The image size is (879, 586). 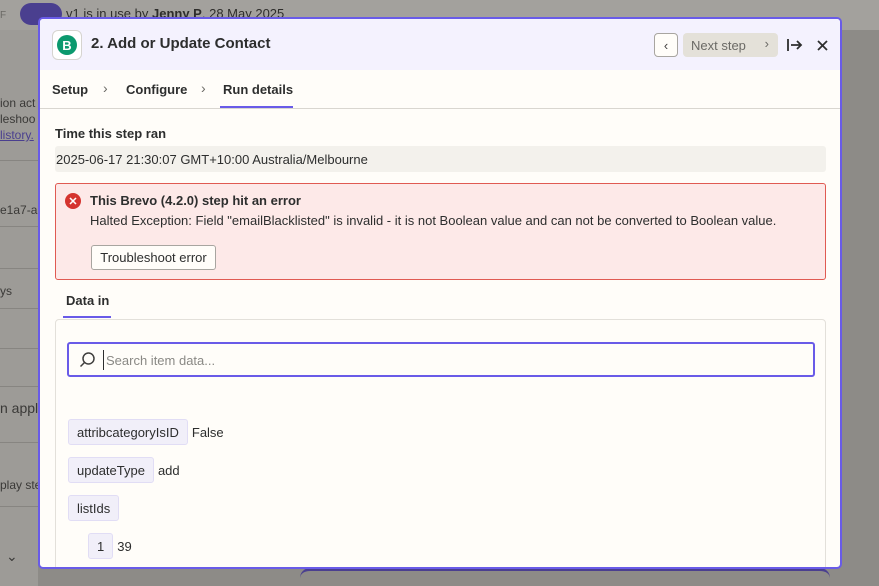 I want to click on next-step-button: Next step ›, so click(x=730, y=45).